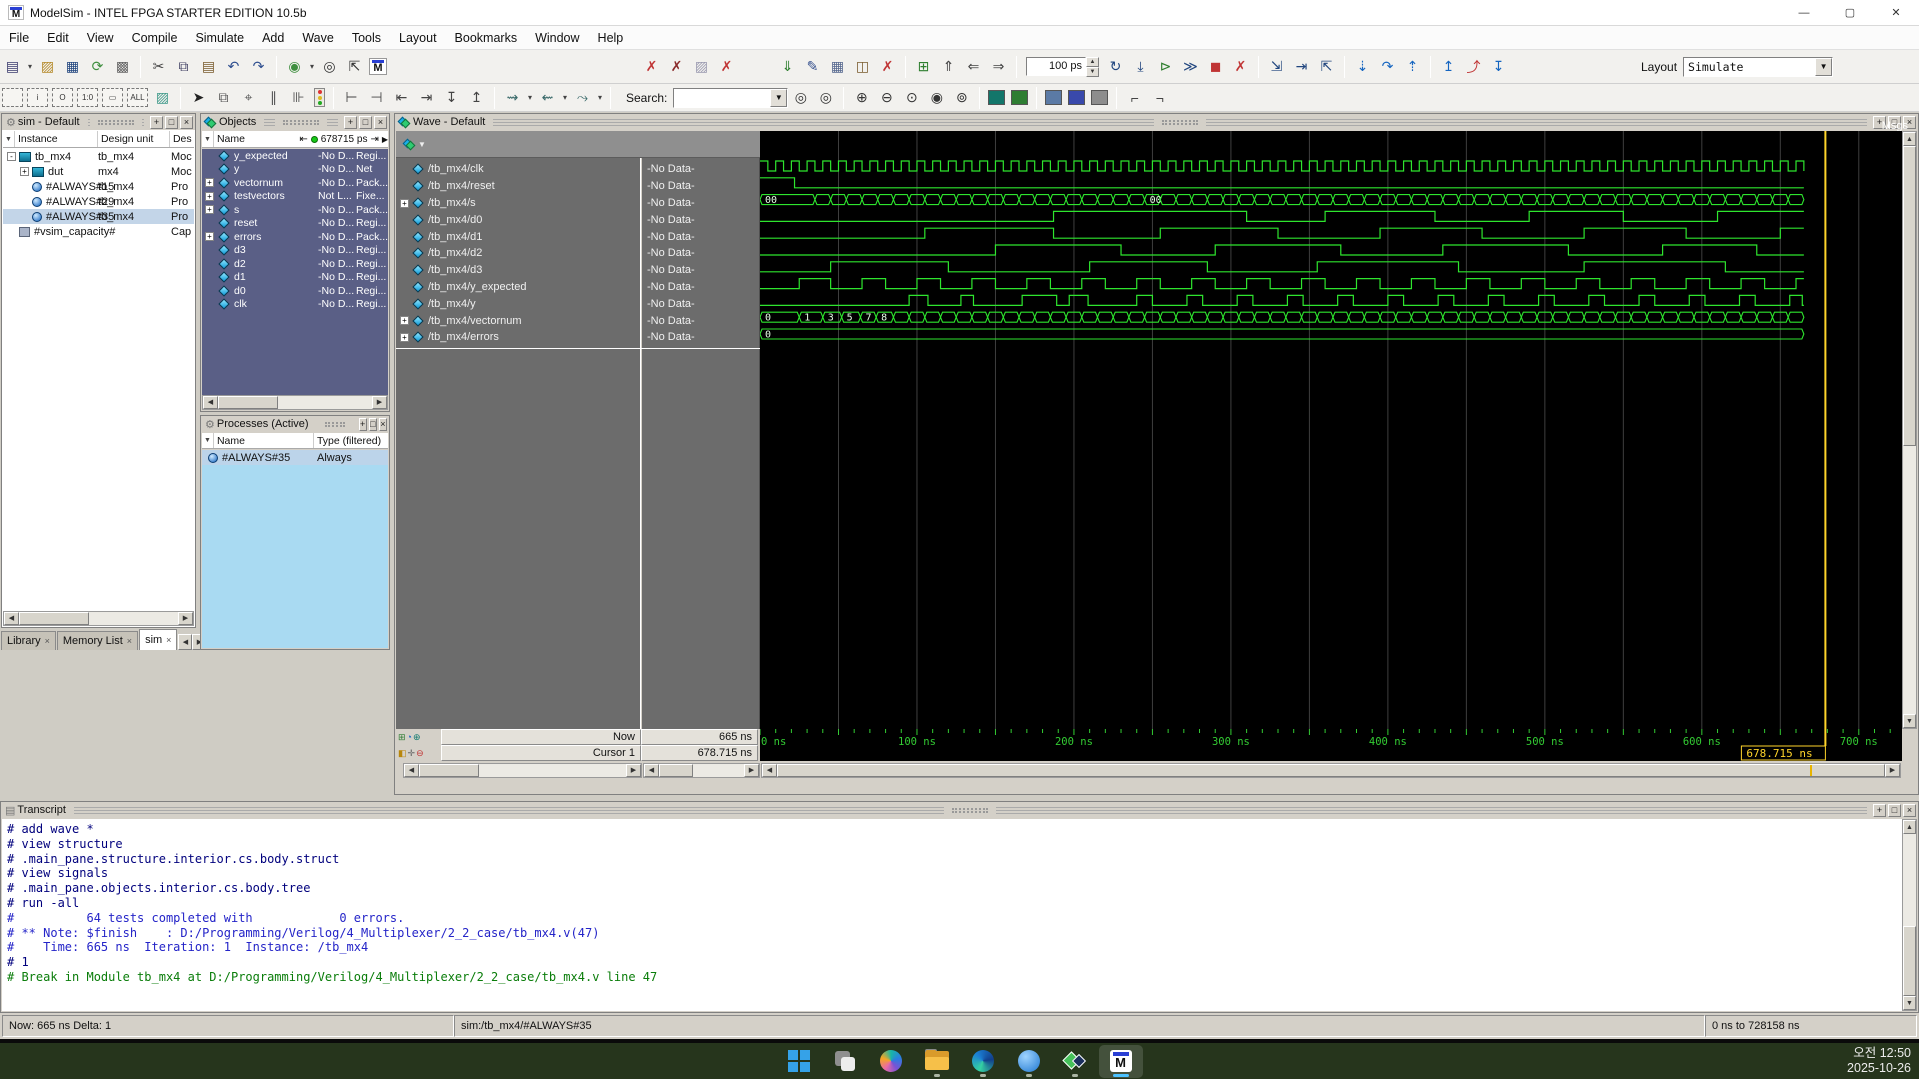  What do you see at coordinates (58, 38) in the screenshot?
I see `menu-edit: Edit` at bounding box center [58, 38].